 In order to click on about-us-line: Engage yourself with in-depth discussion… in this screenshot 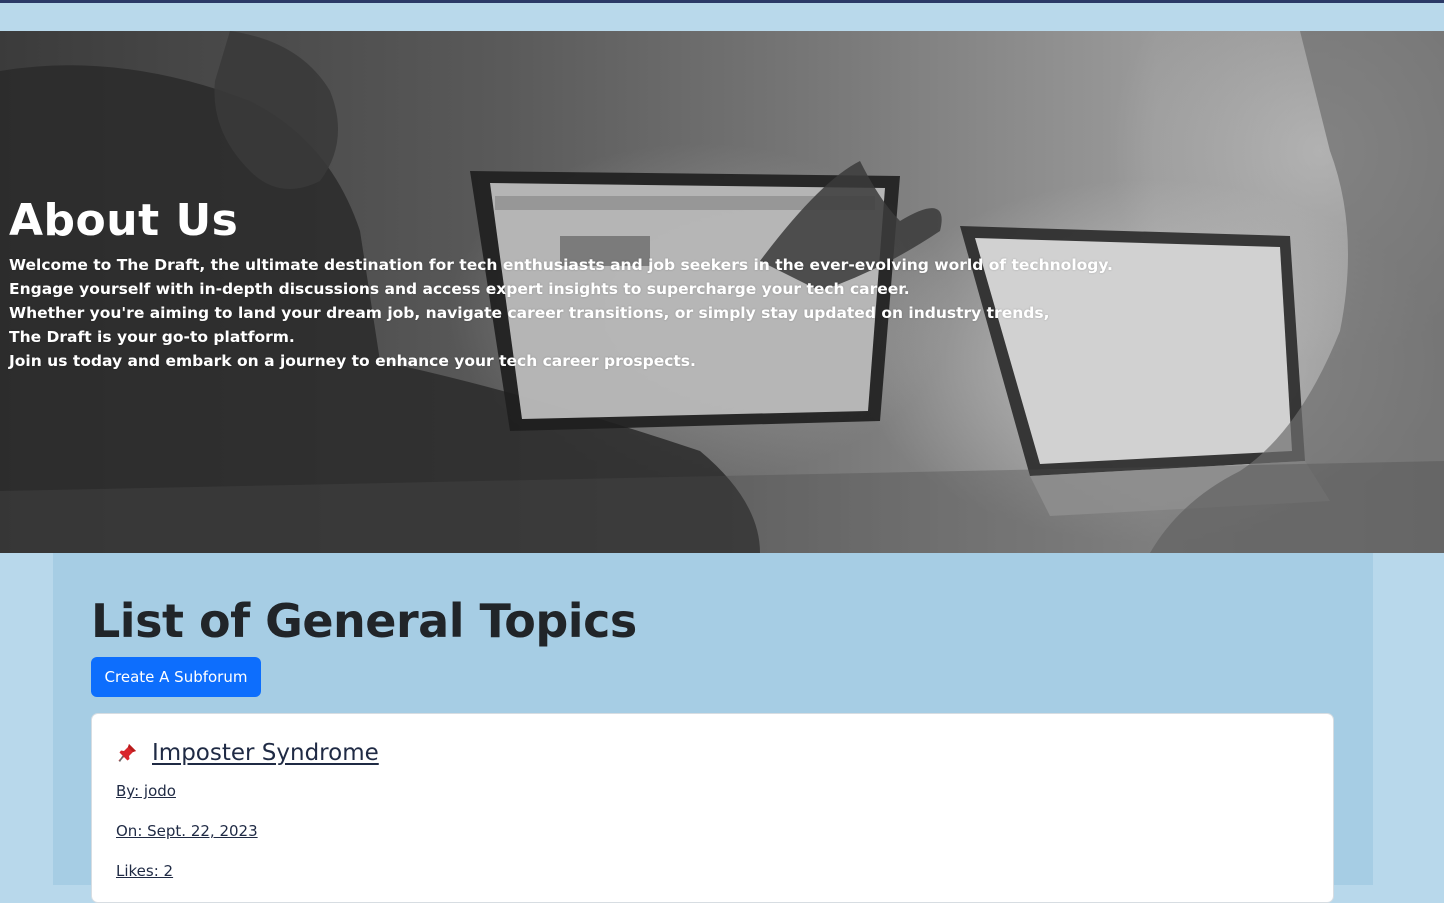, I will do `click(459, 289)`.